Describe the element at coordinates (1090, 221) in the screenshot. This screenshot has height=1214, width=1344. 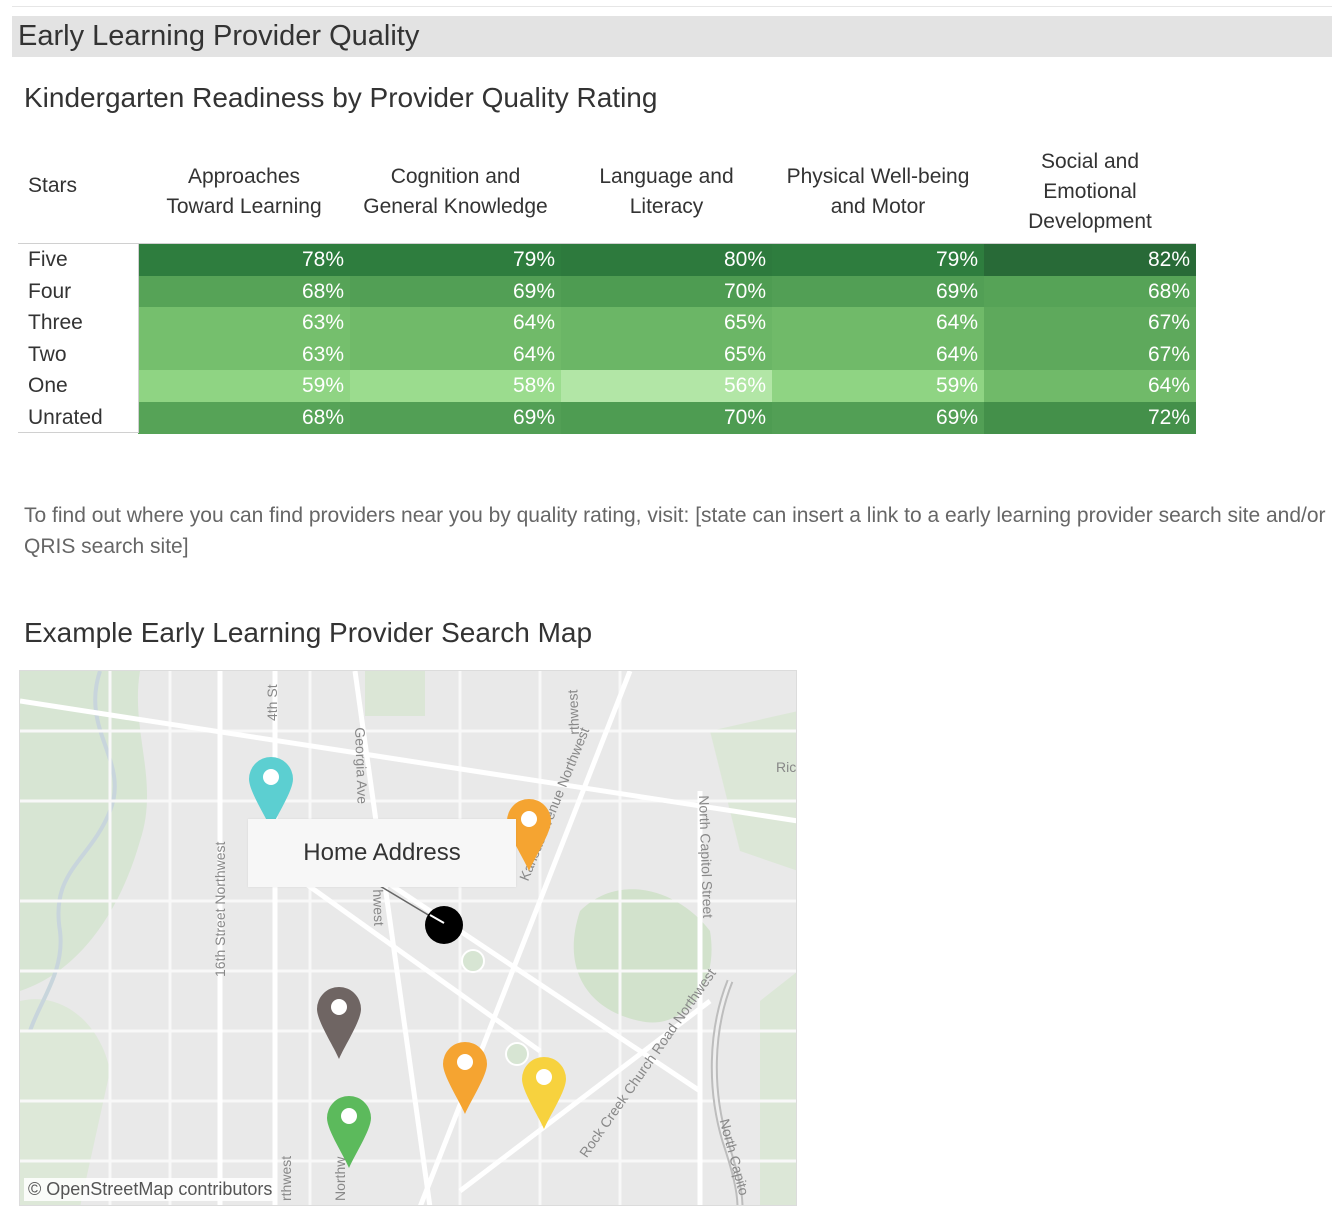
I see `column-header-line: Development` at that location.